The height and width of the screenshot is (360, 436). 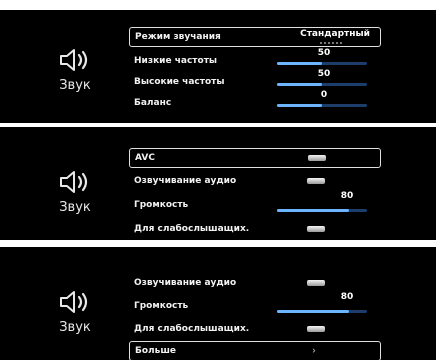 What do you see at coordinates (299, 84) in the screenshot?
I see `treble-slider-fill` at bounding box center [299, 84].